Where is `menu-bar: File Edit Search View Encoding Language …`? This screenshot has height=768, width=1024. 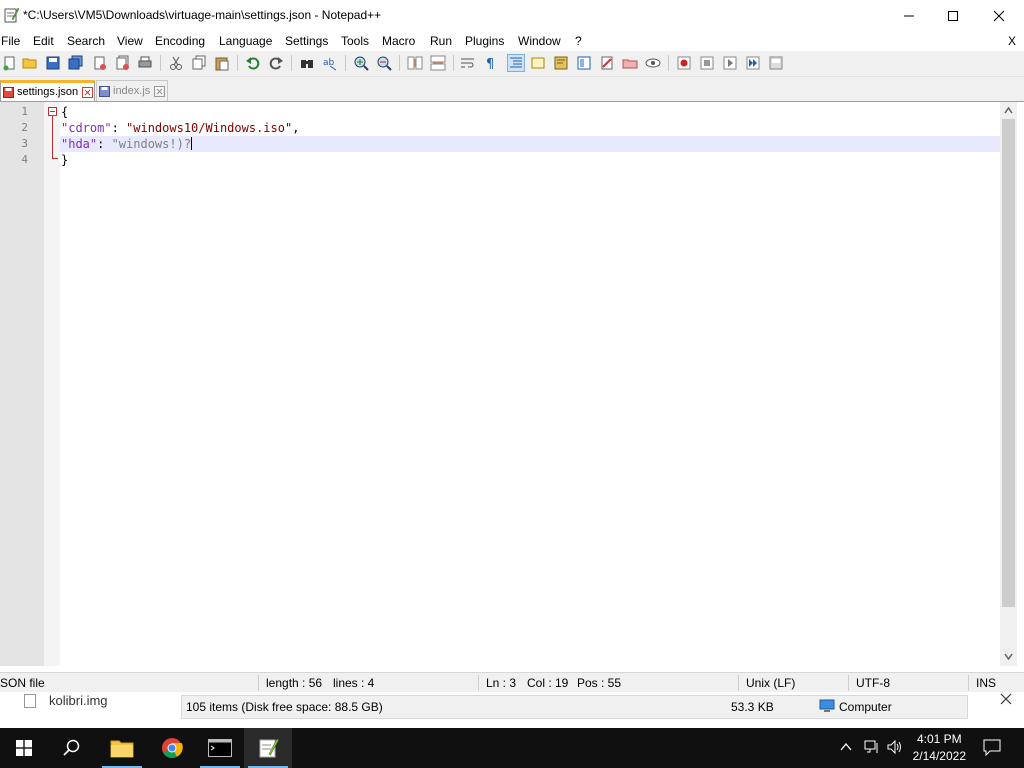
menu-bar: File Edit Search View Encoding Language … is located at coordinates (512, 41).